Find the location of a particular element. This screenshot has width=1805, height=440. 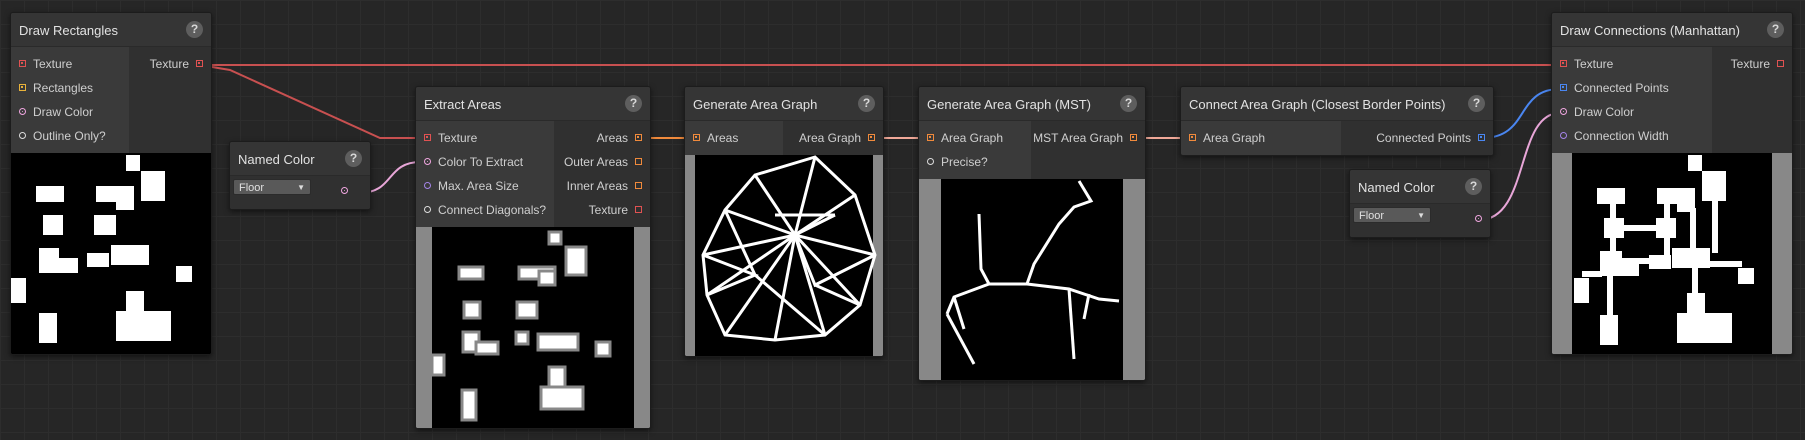

input-connect-diagonals: Connect Diagonals? is located at coordinates (485, 210).